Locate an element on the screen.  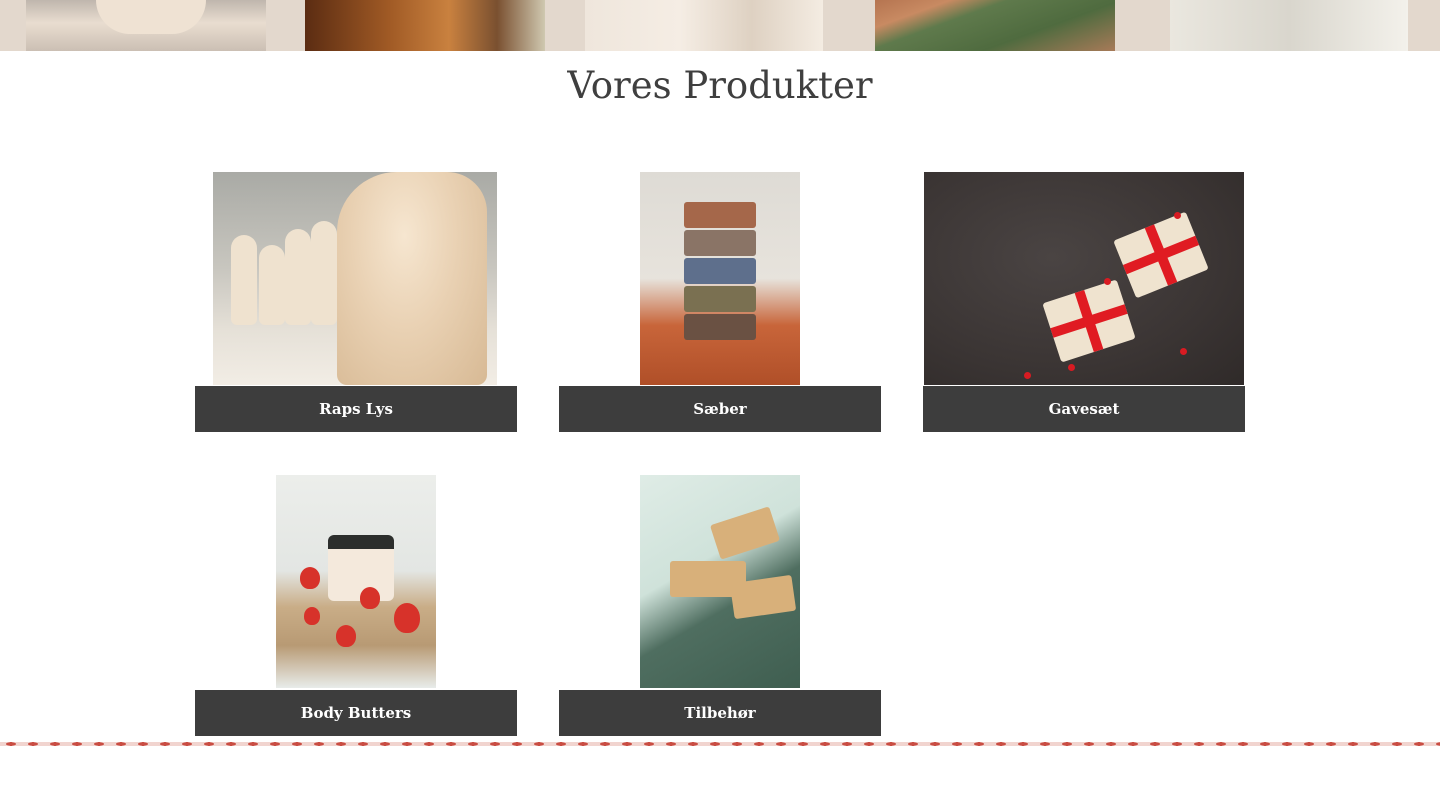
product-card-gavesaet: Gavesæt is located at coordinates (1084, 302).